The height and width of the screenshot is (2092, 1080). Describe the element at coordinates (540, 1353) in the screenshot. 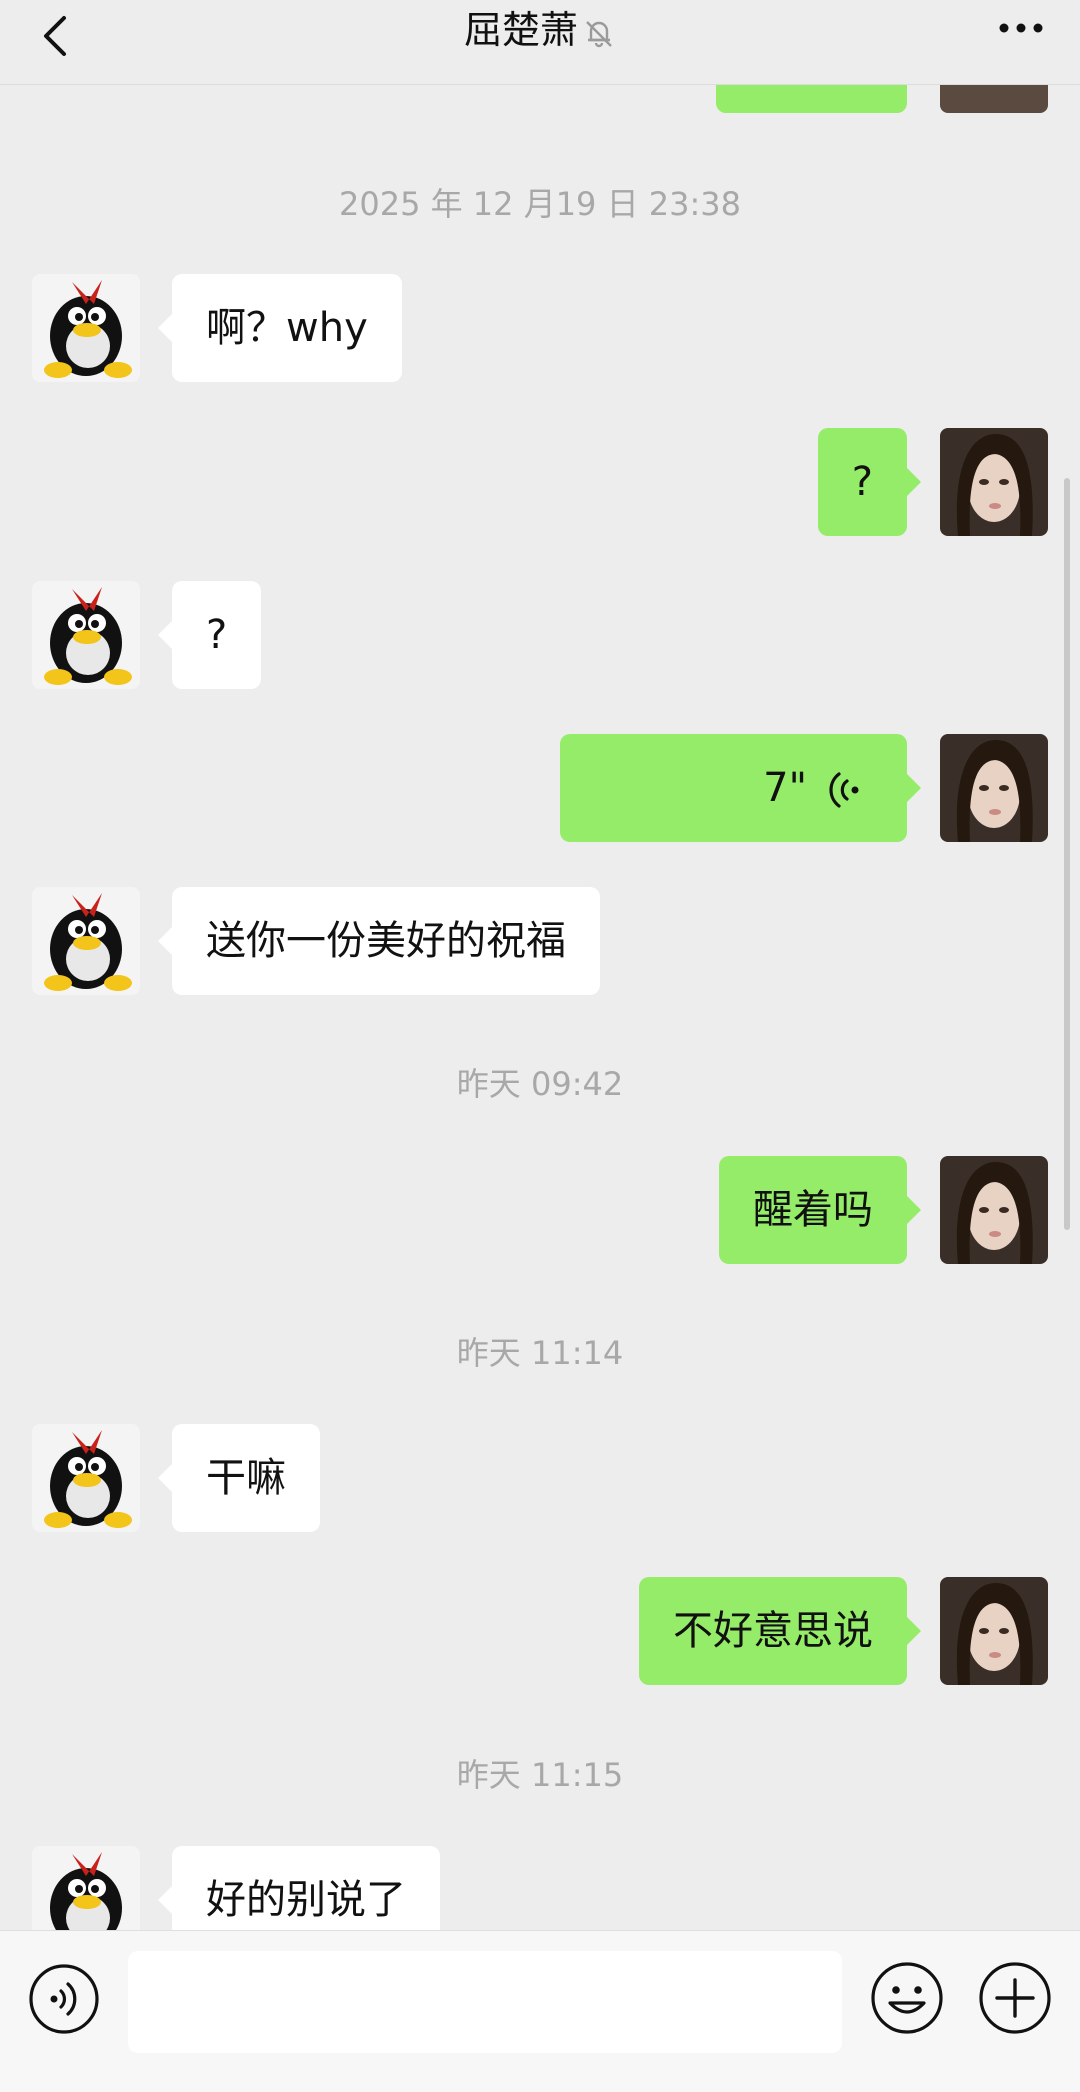

I see `timestamp: 昨天 11:14` at that location.